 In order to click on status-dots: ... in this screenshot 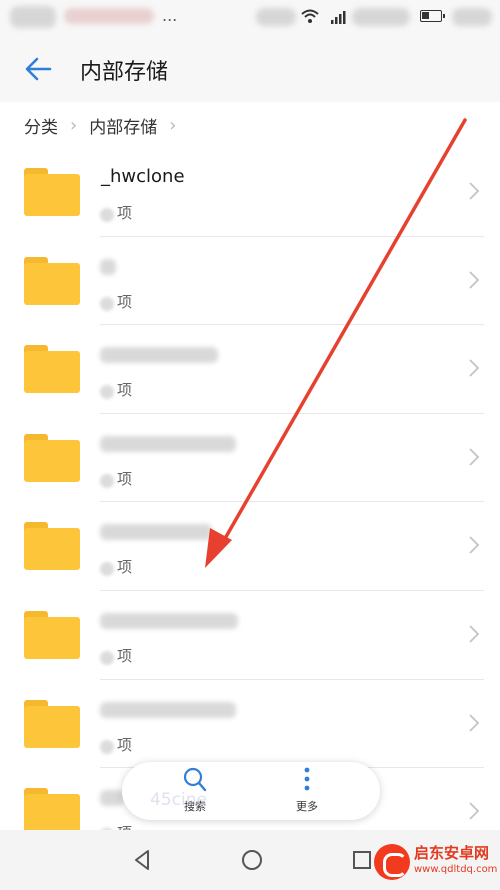, I will do `click(170, 15)`.